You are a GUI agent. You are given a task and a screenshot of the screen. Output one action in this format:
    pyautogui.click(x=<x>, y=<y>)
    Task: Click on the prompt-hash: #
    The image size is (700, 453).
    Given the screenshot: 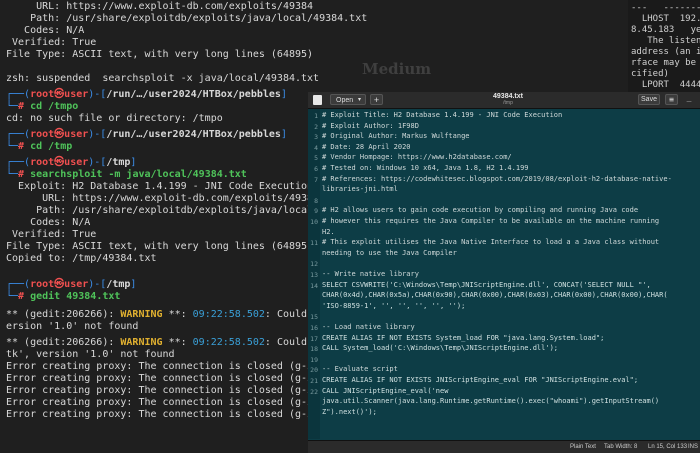 What is the action you would take?
    pyautogui.click(x=24, y=174)
    